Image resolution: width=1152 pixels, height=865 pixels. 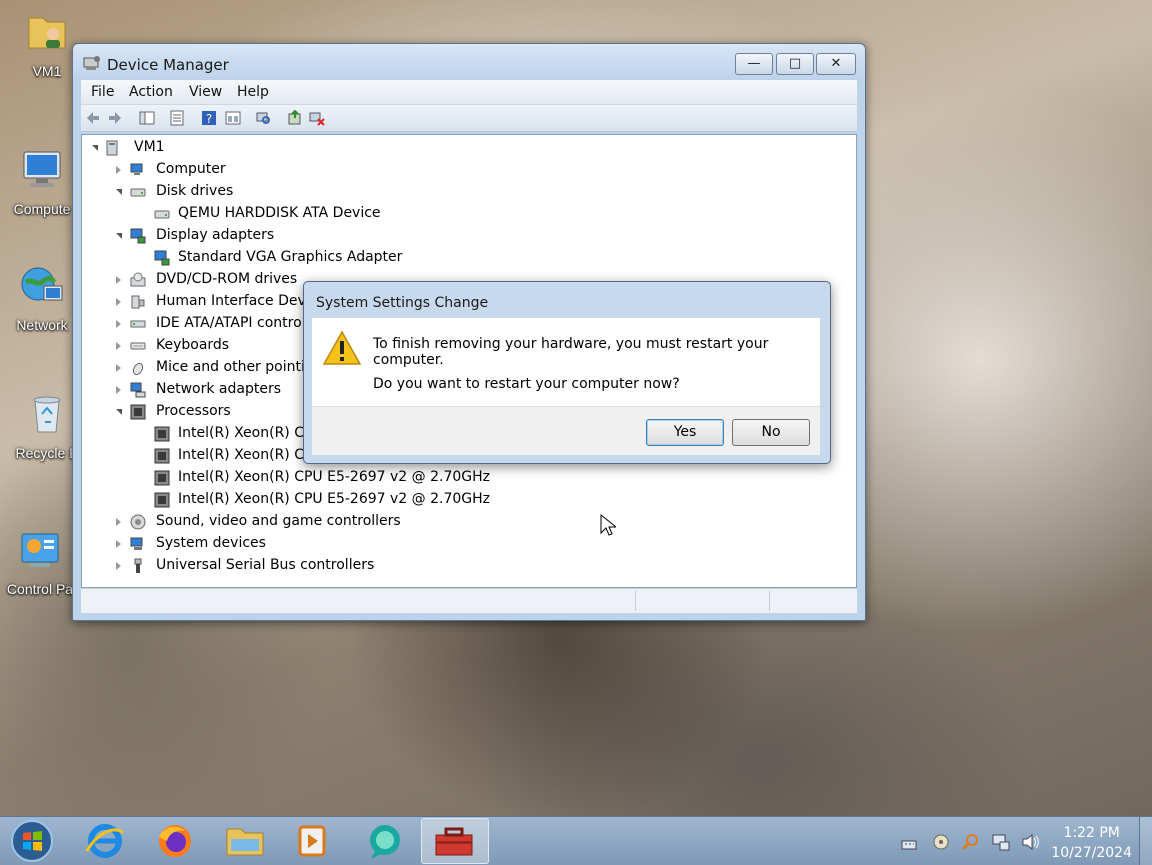 What do you see at coordinates (138, 192) in the screenshot?
I see `disk-drive-icon` at bounding box center [138, 192].